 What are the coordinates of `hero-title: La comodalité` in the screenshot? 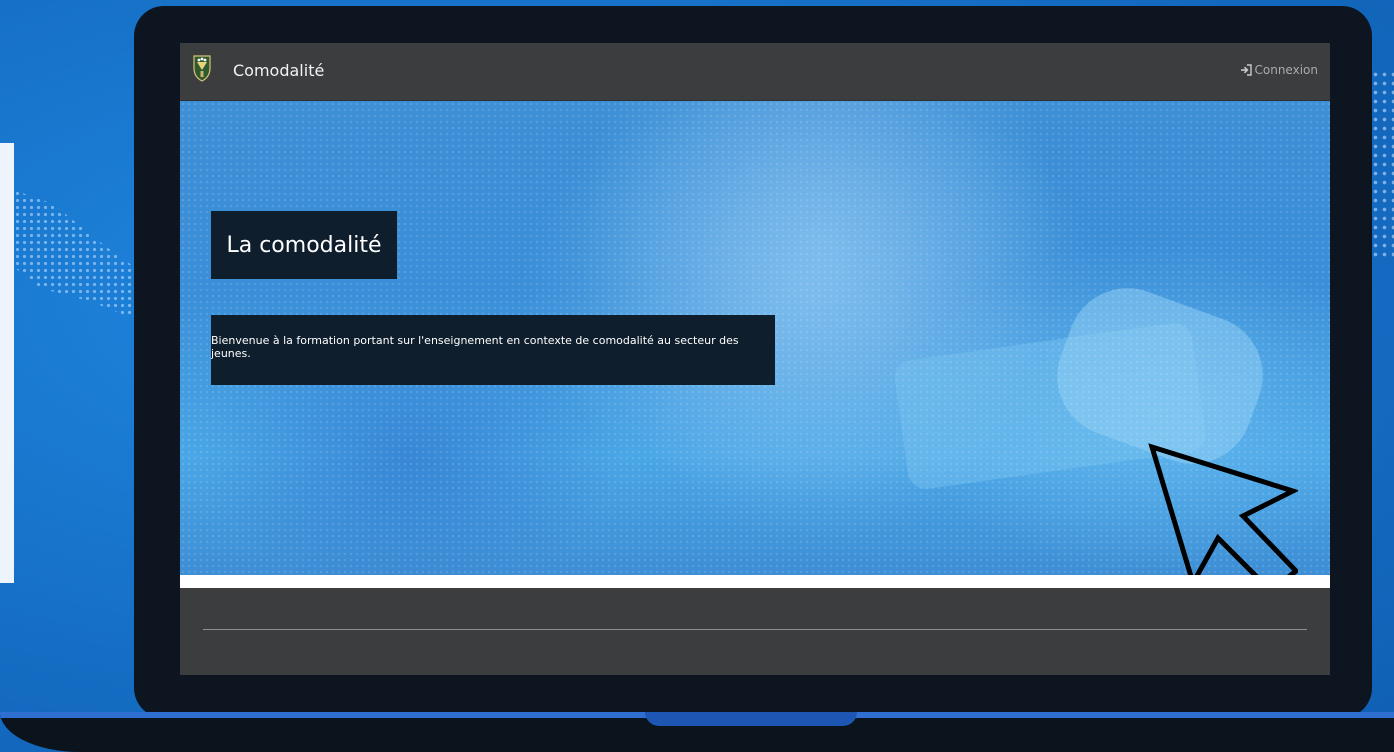 It's located at (304, 245).